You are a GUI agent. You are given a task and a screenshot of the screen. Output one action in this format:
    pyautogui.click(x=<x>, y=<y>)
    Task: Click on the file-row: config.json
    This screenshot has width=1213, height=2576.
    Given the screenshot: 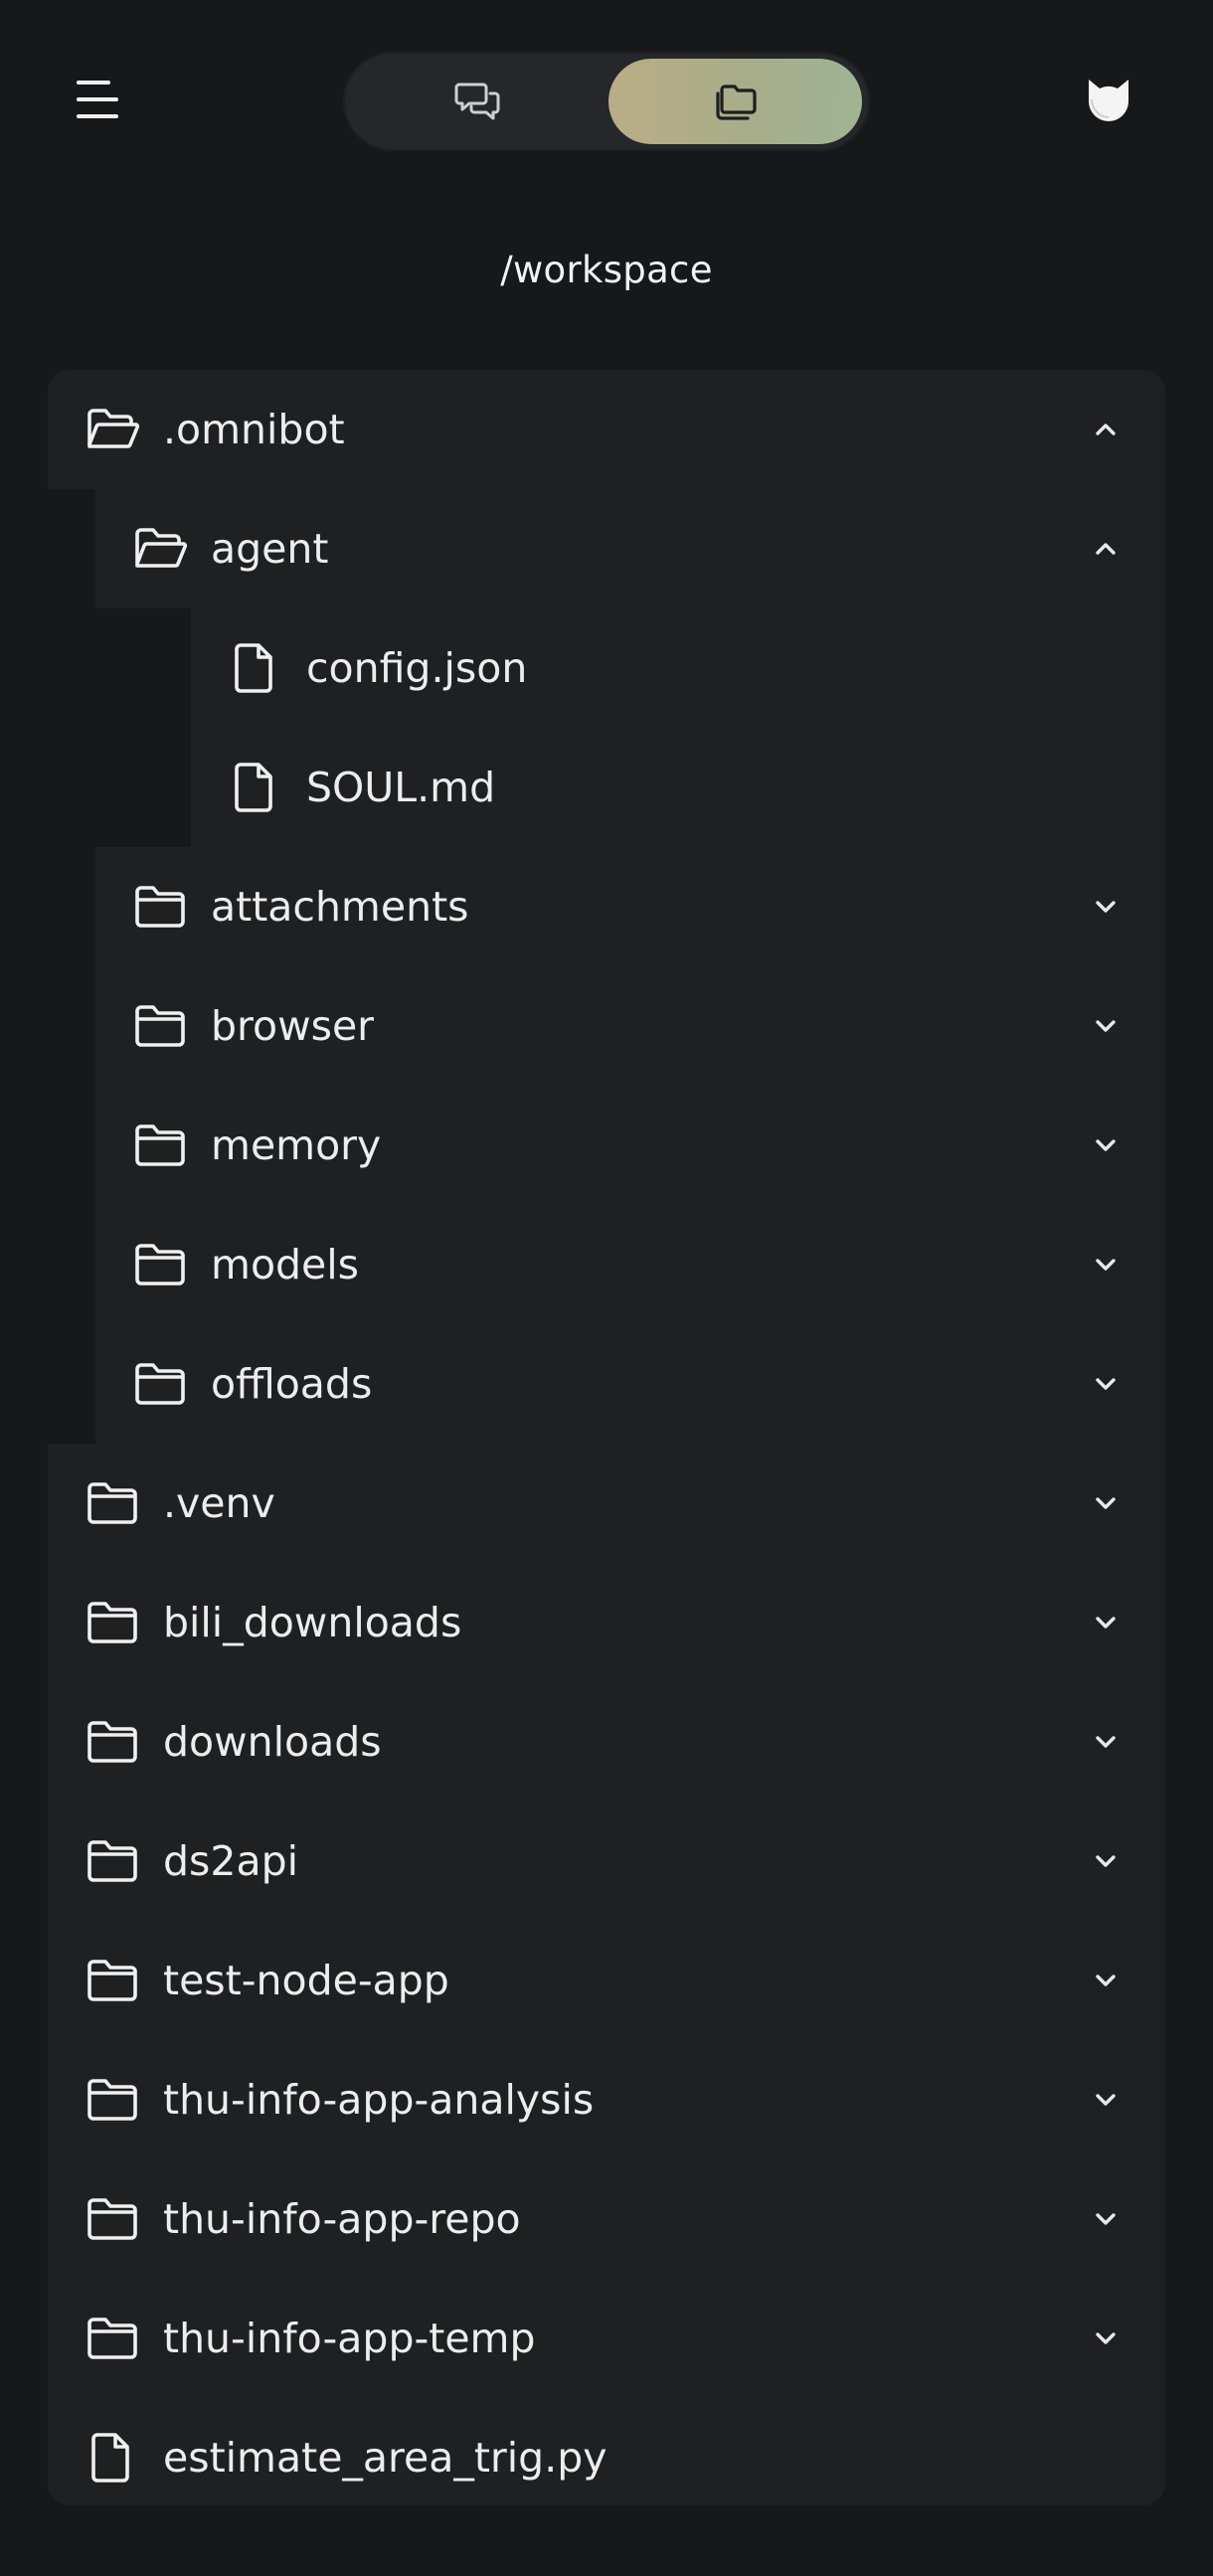 What is the action you would take?
    pyautogui.click(x=606, y=668)
    